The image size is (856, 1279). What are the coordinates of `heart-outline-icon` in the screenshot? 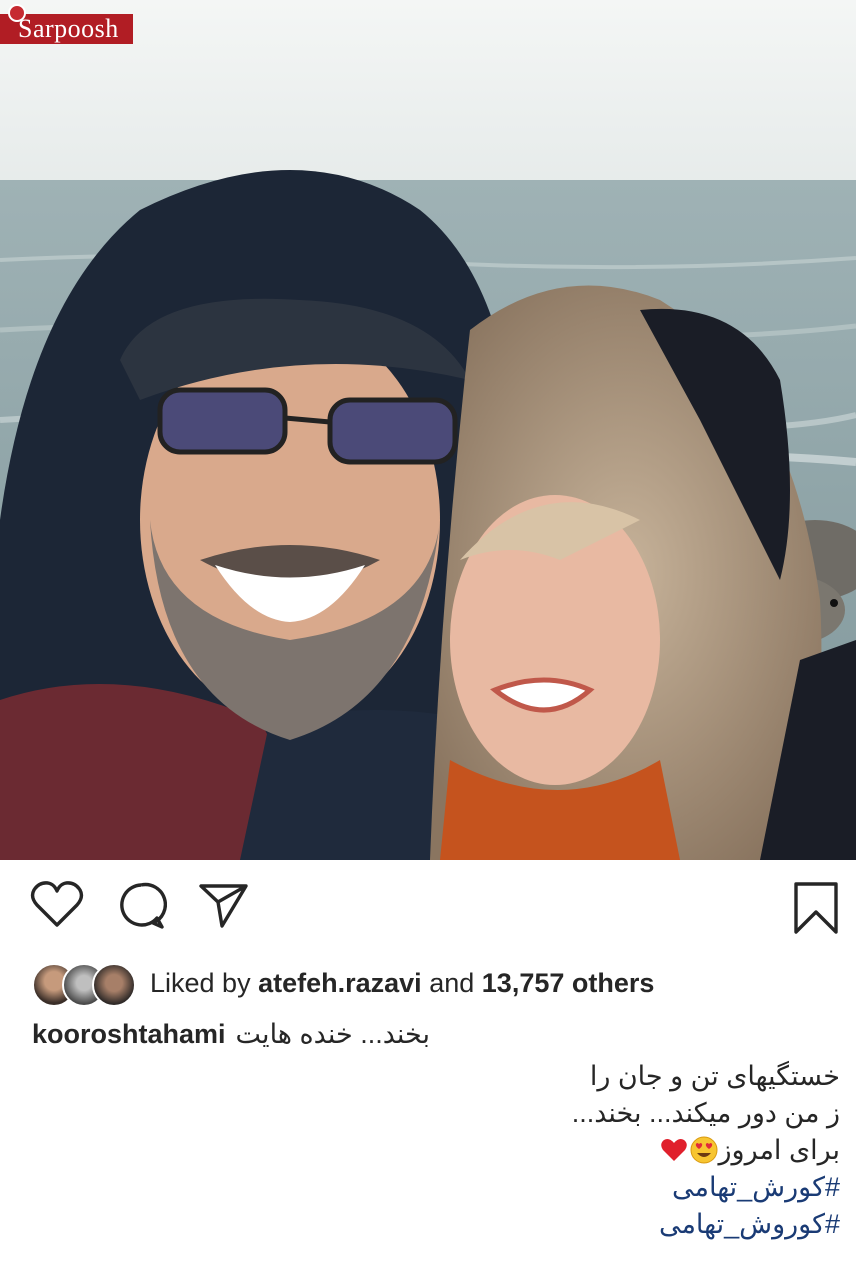 It's located at (57, 905).